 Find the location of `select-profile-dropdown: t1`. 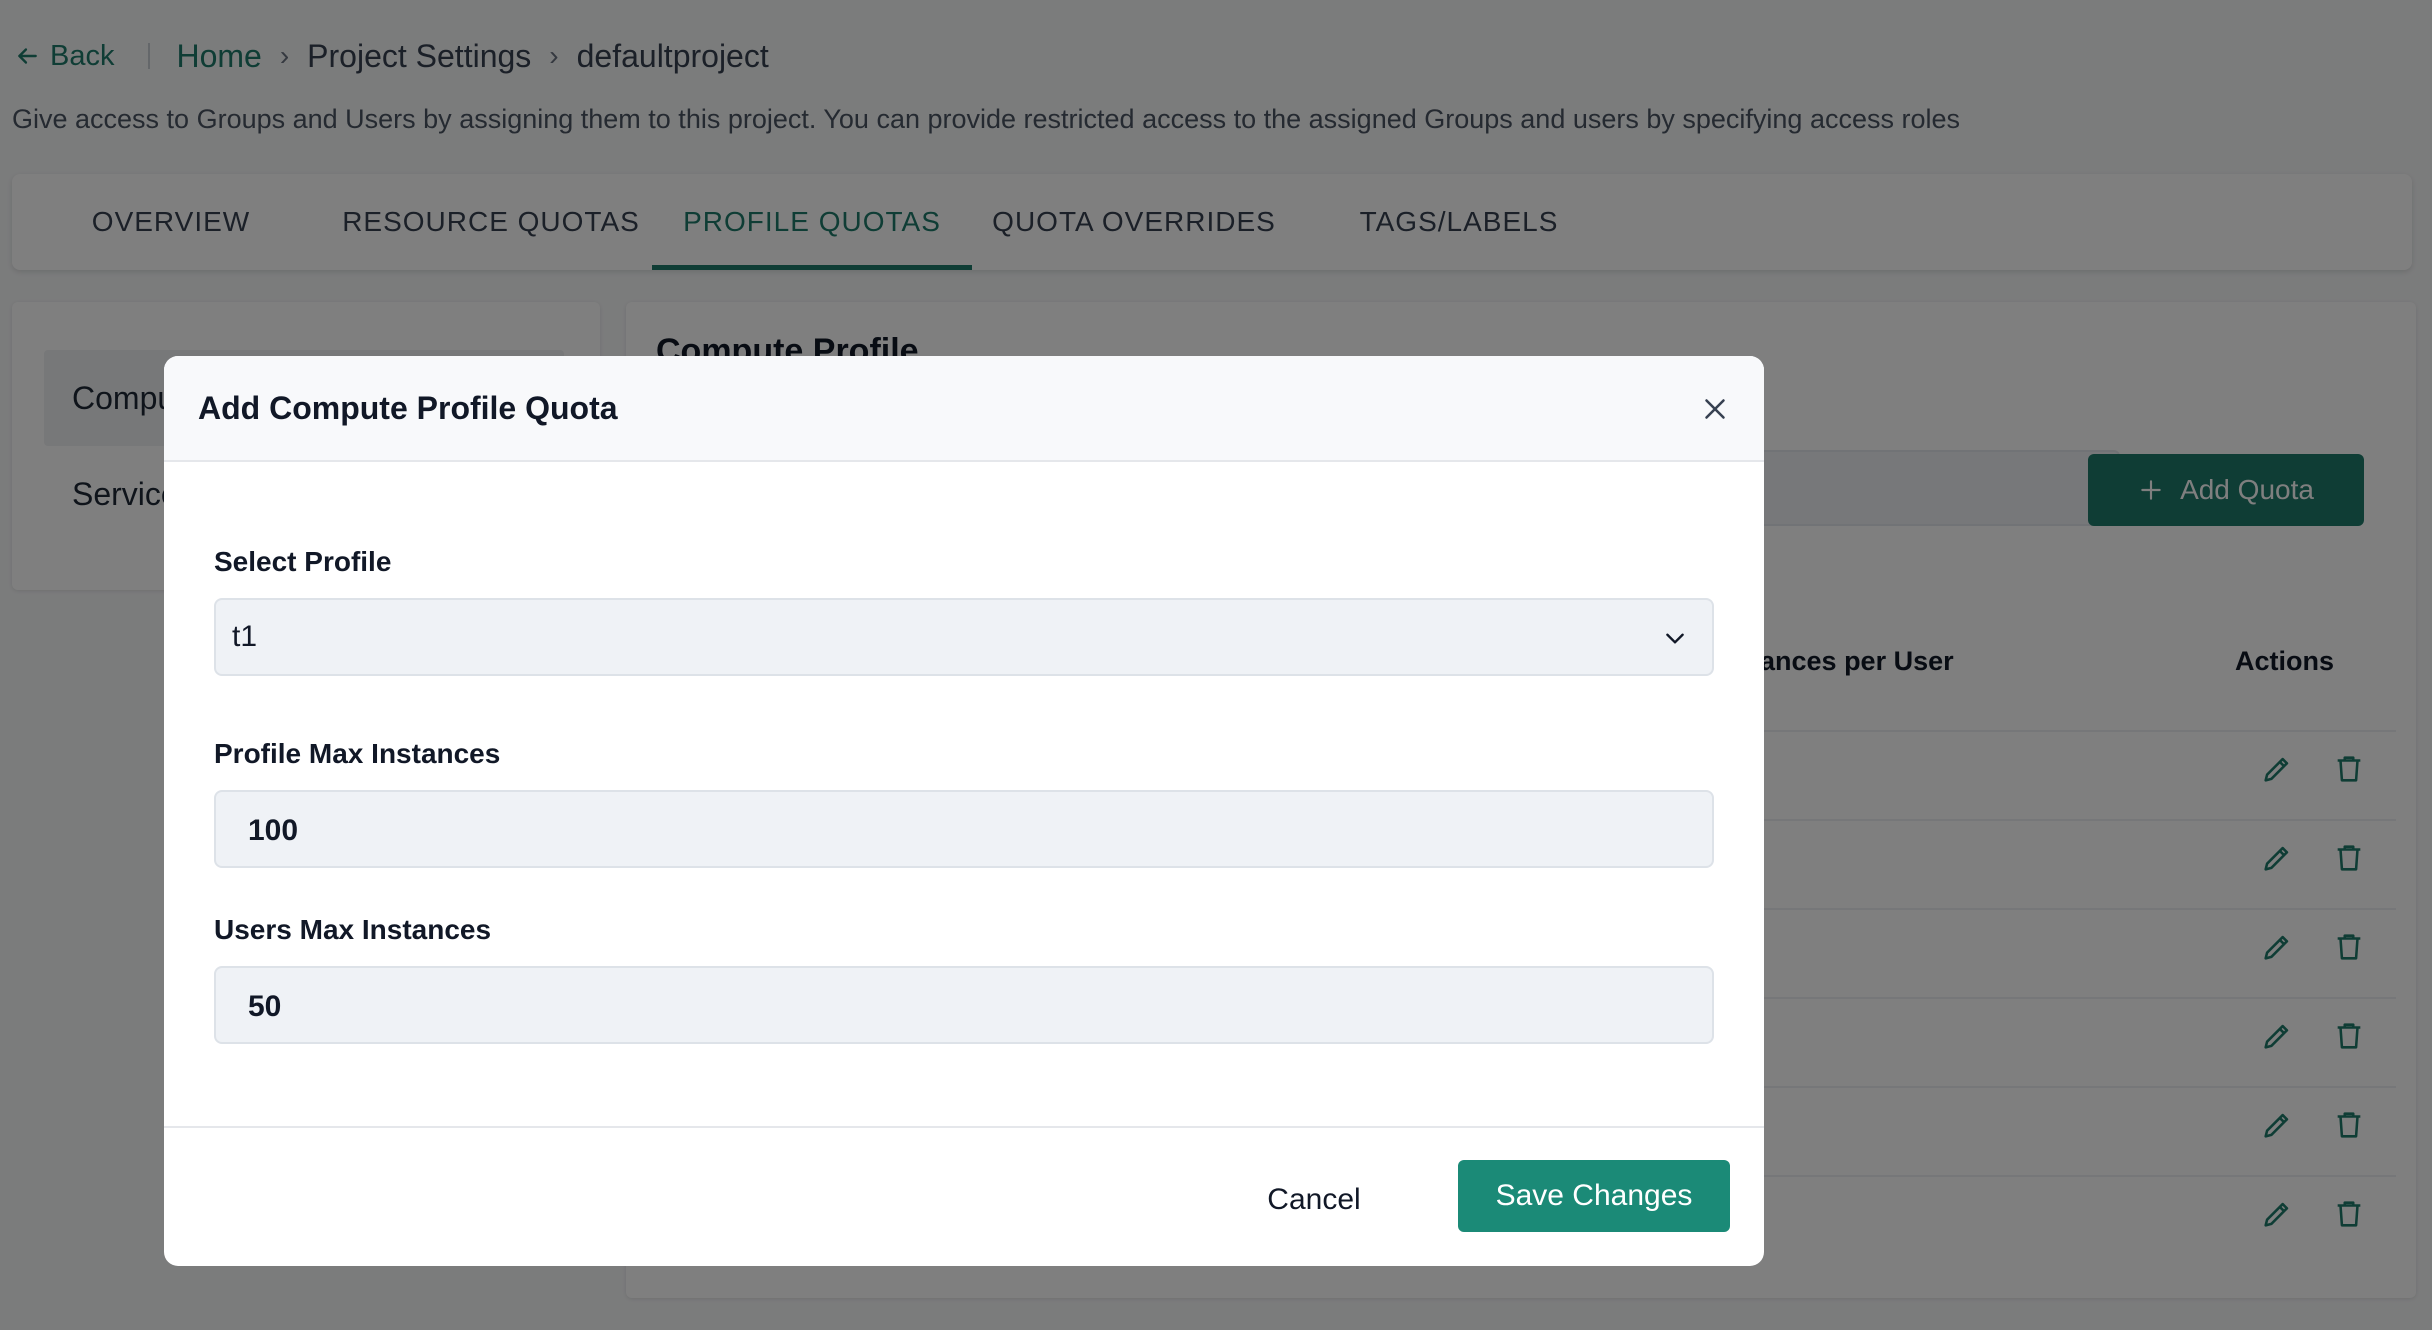

select-profile-dropdown: t1 is located at coordinates (964, 637).